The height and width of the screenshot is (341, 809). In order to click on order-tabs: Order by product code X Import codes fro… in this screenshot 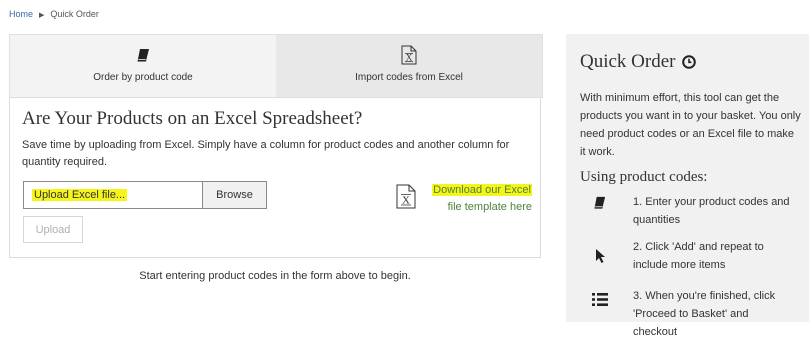, I will do `click(276, 66)`.